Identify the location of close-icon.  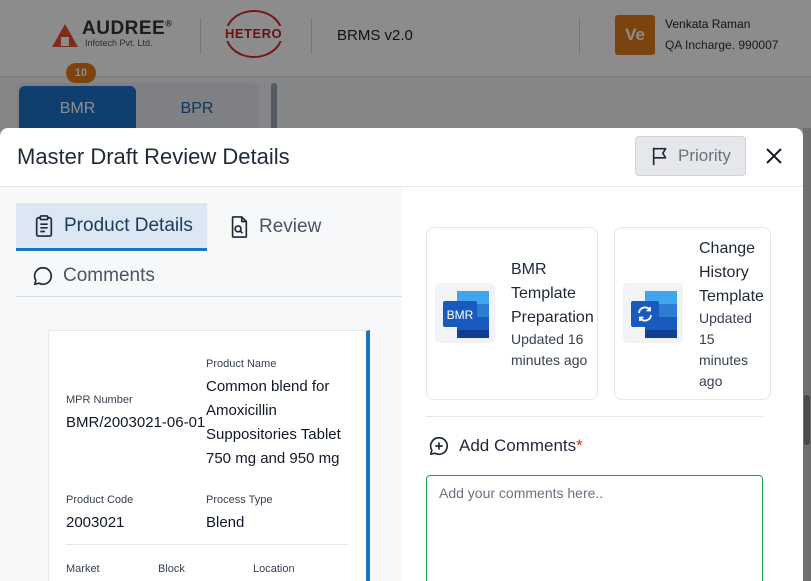
(774, 156).